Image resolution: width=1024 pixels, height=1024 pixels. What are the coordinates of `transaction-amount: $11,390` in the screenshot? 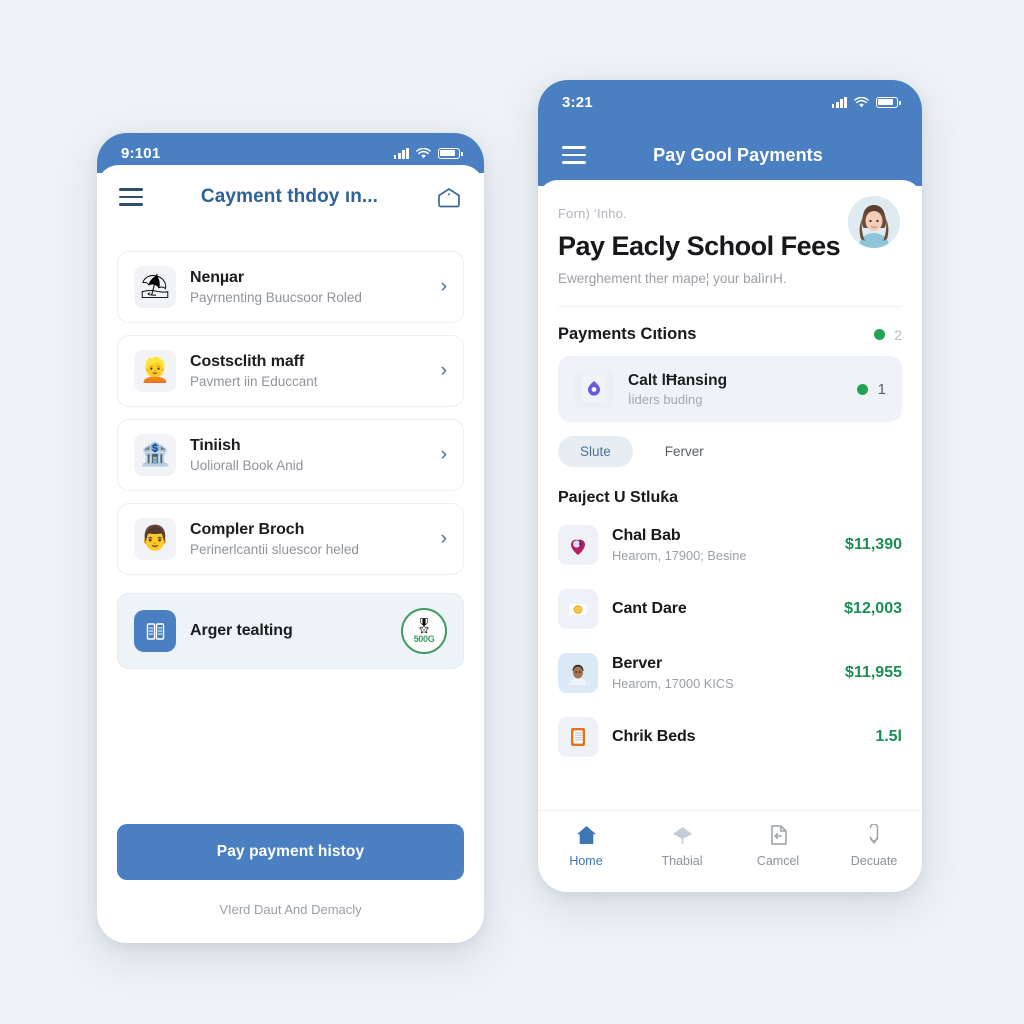 It's located at (873, 544).